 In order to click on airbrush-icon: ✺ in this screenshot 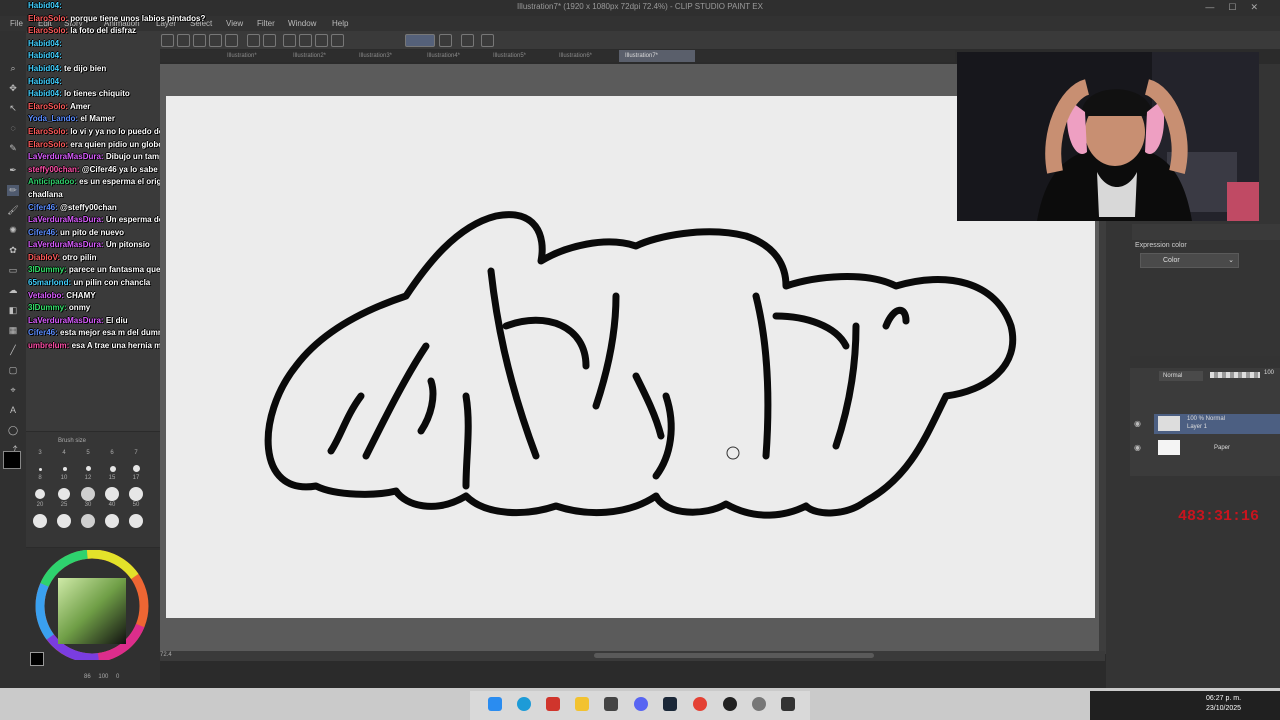, I will do `click(13, 230)`.